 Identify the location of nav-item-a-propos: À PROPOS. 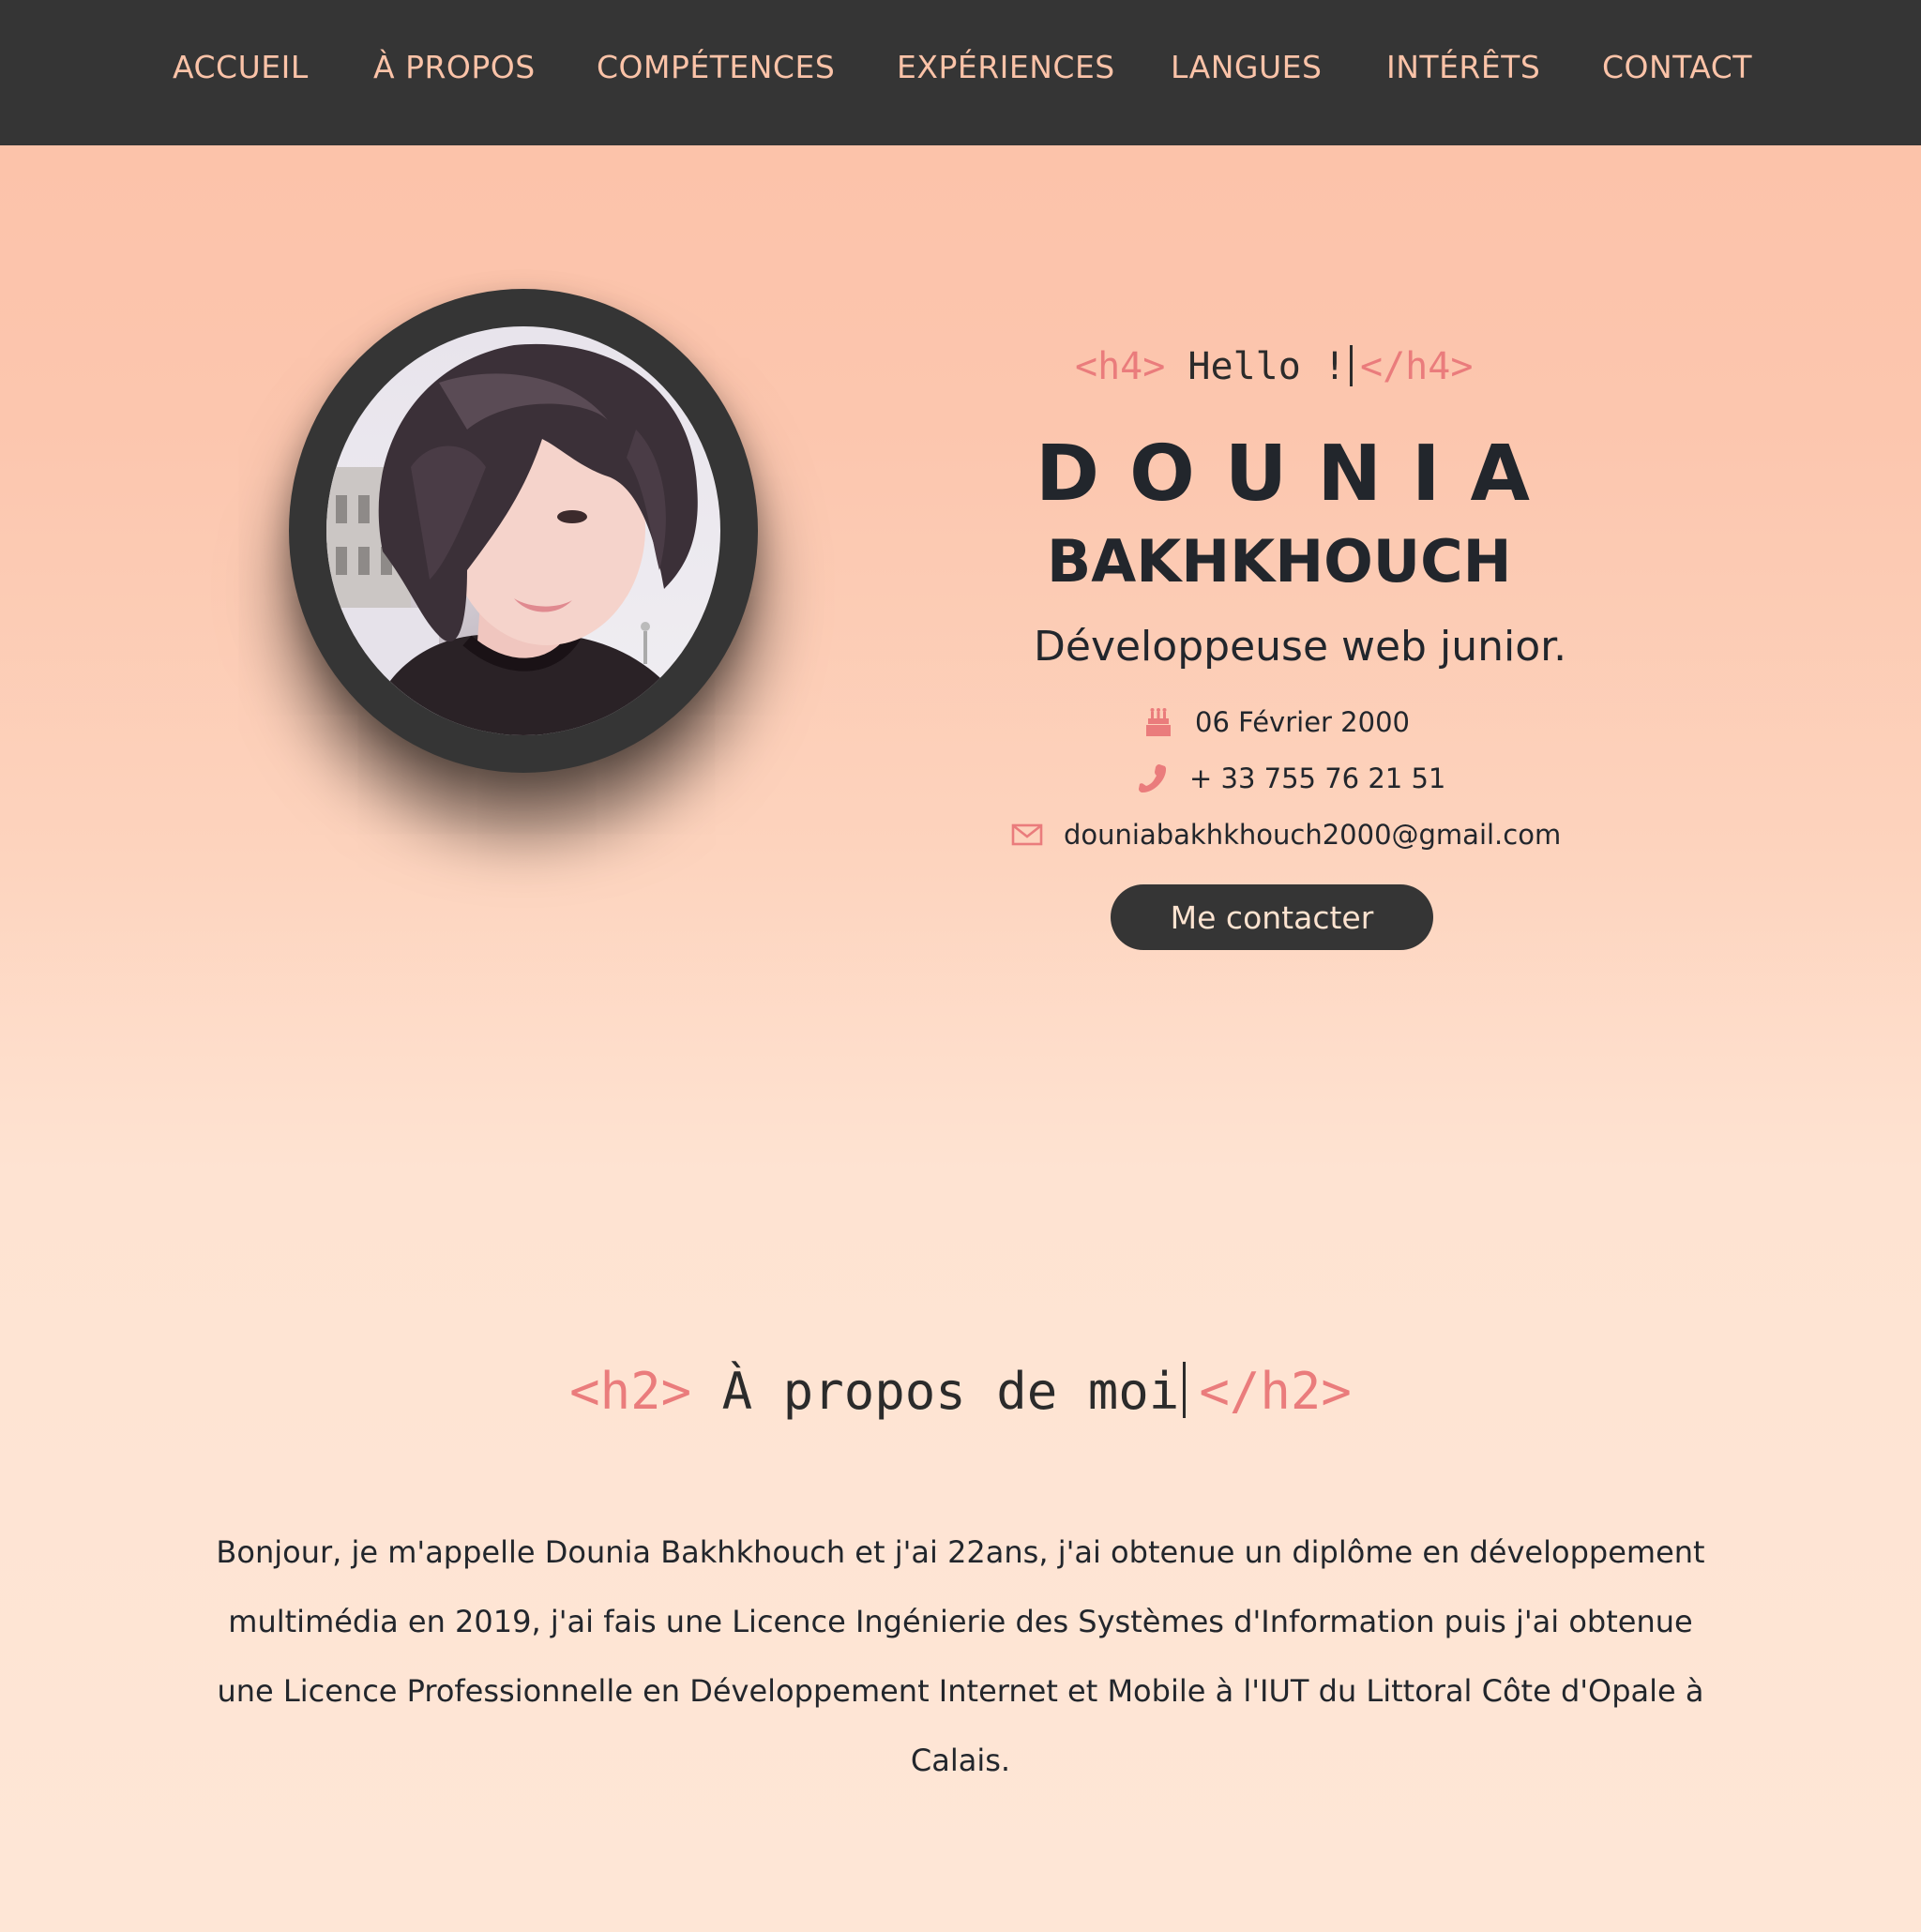
(454, 67).